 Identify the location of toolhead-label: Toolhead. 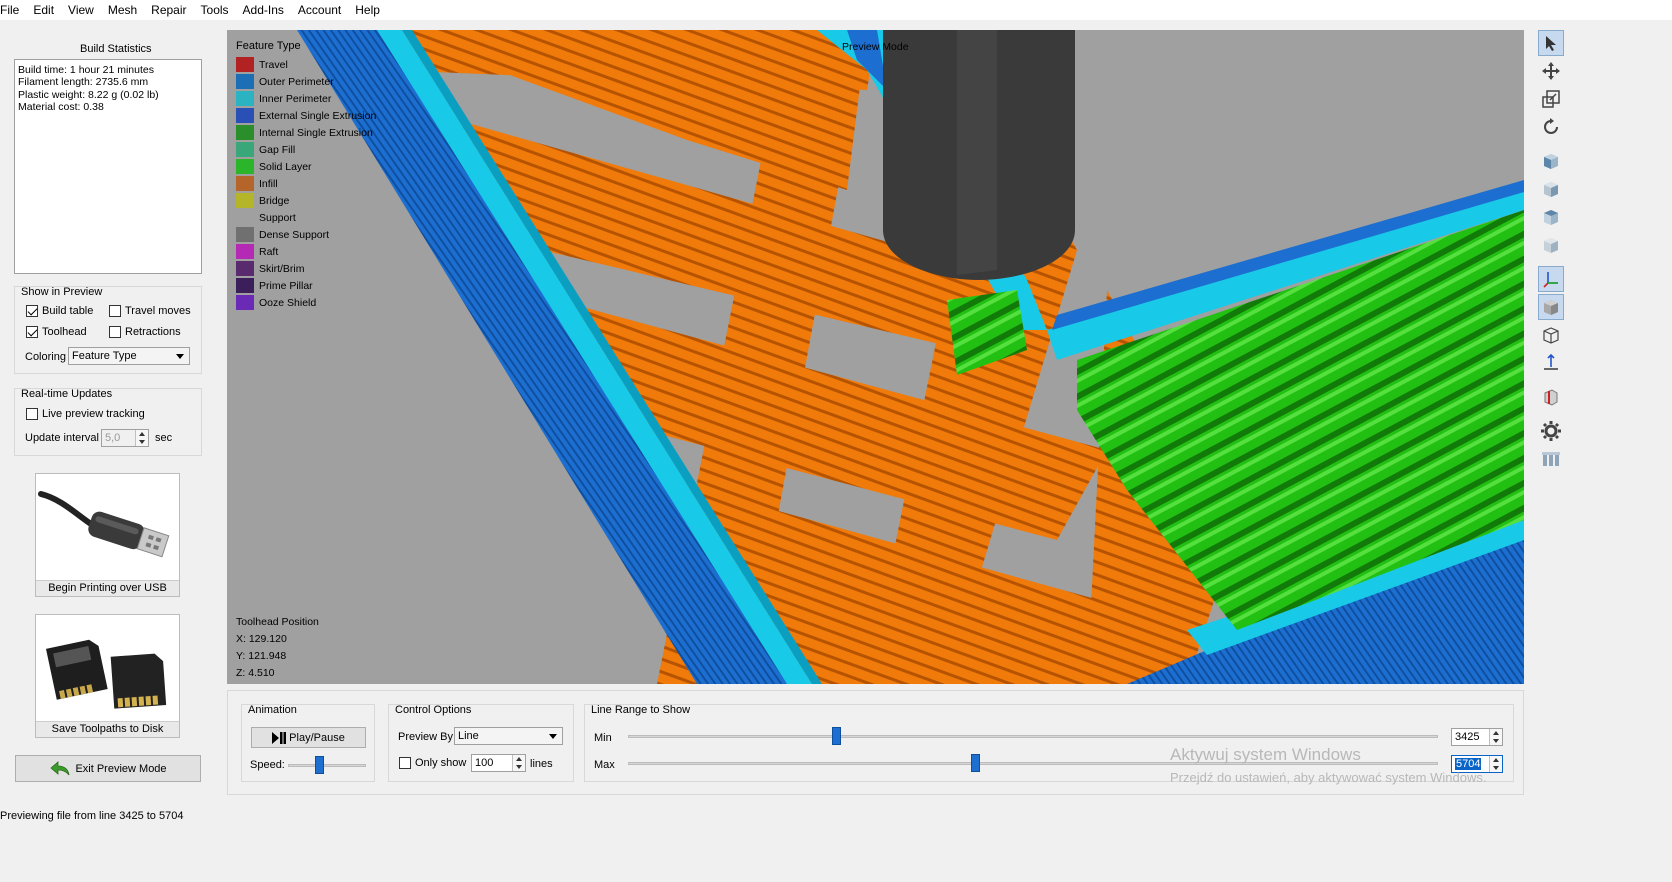
(64, 332).